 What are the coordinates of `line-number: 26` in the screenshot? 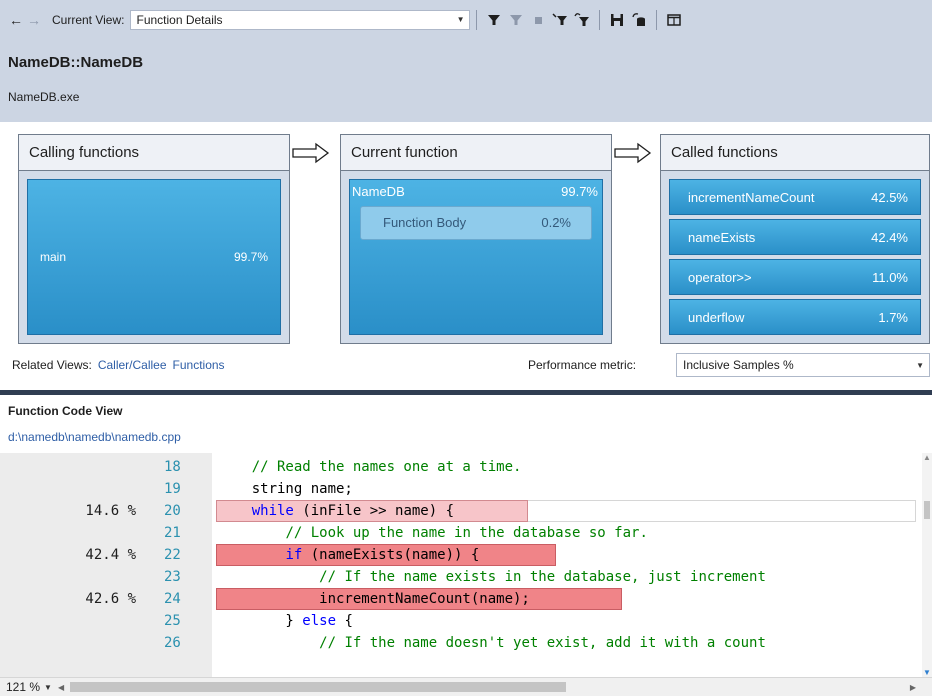 It's located at (172, 643).